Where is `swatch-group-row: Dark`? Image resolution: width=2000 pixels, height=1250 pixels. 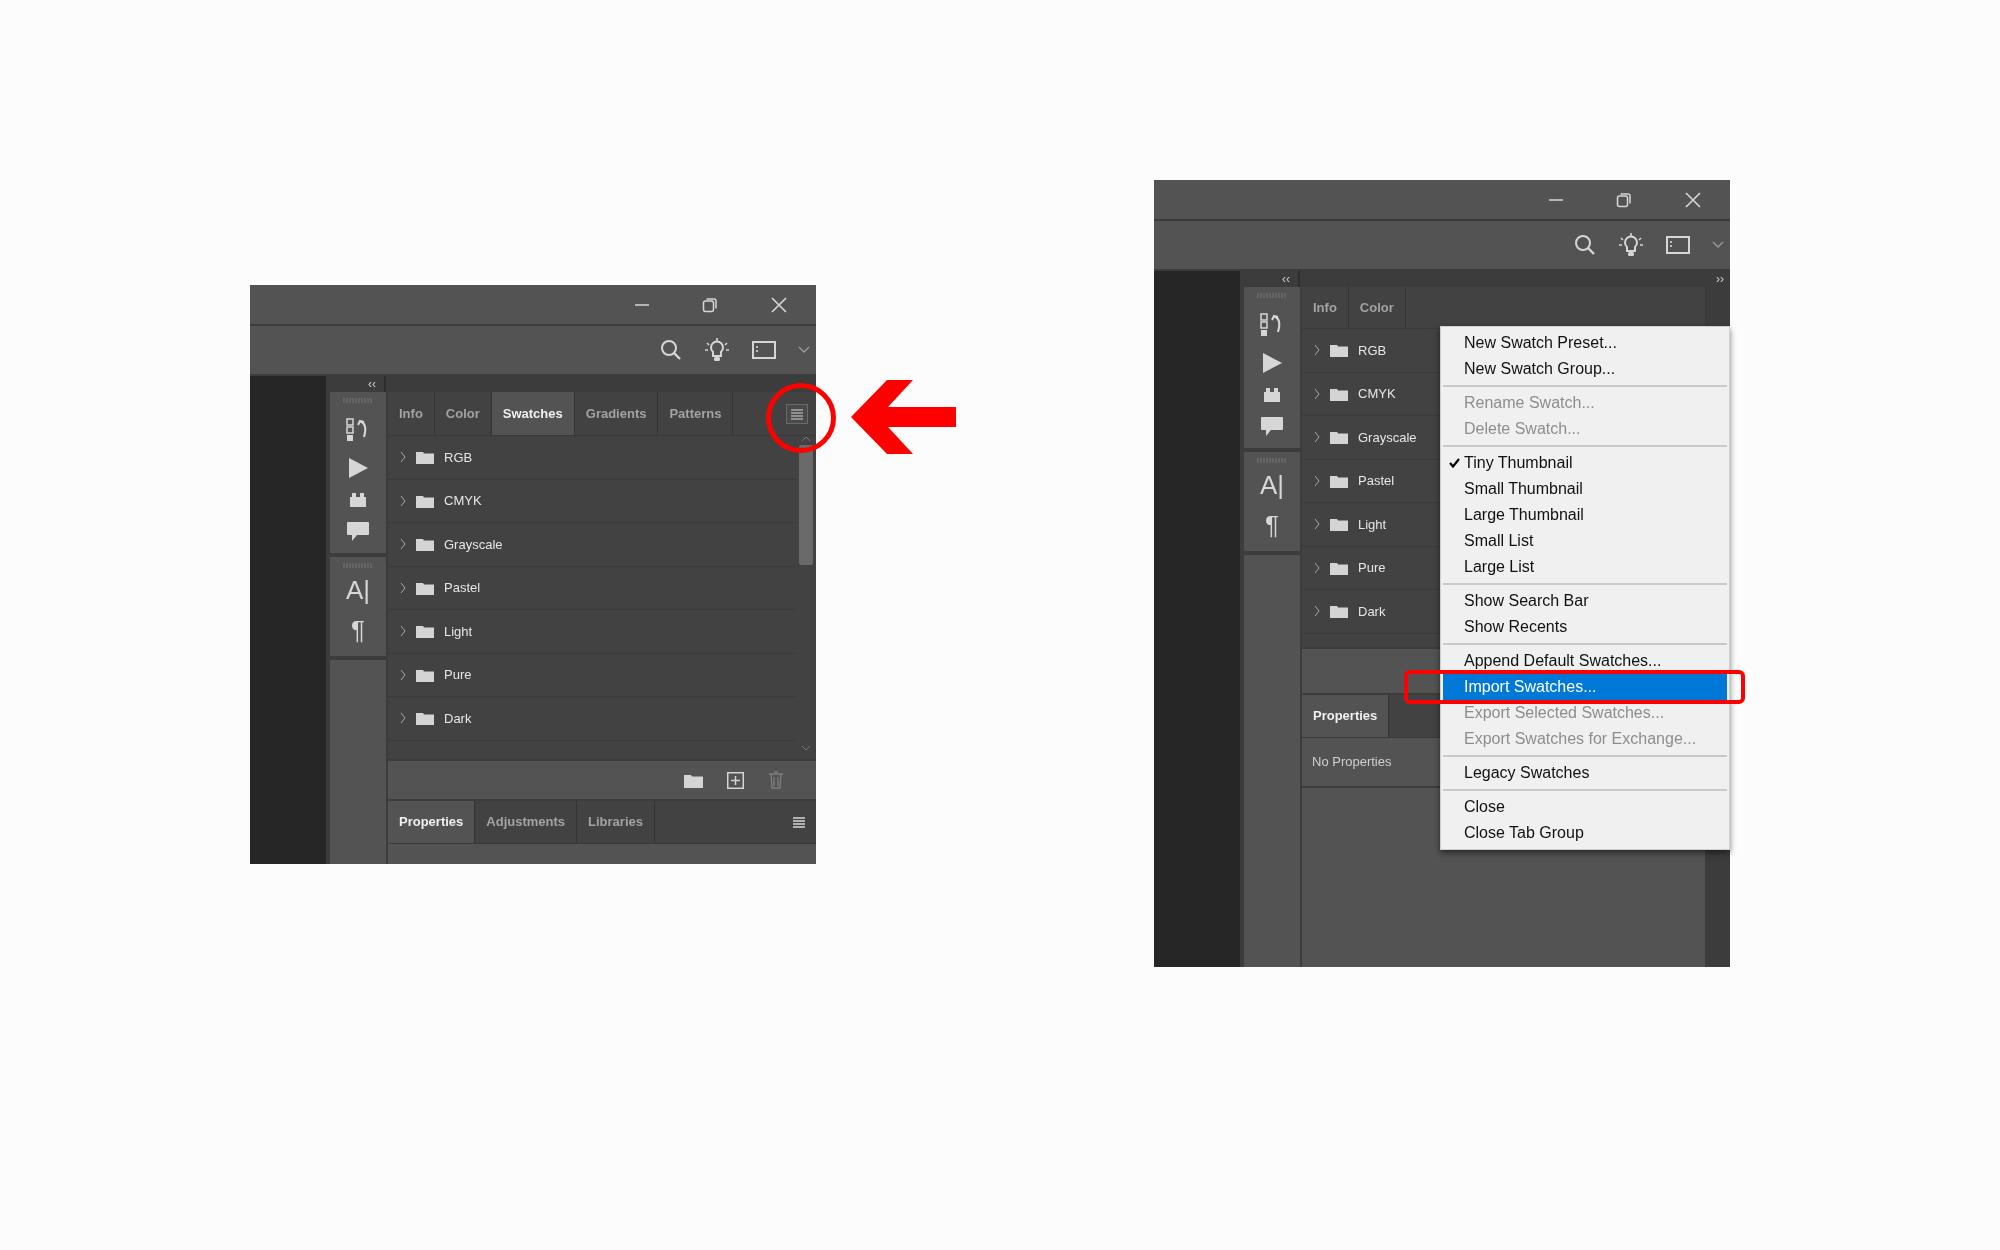 swatch-group-row: Dark is located at coordinates (592, 719).